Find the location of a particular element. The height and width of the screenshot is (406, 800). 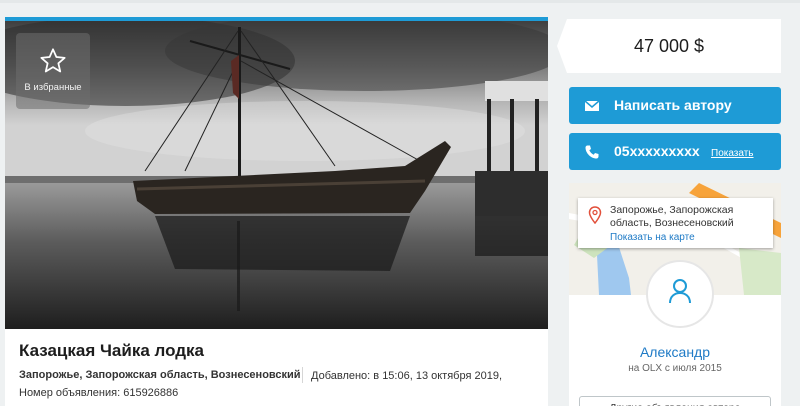

favorite-button: В избранные is located at coordinates (53, 71).